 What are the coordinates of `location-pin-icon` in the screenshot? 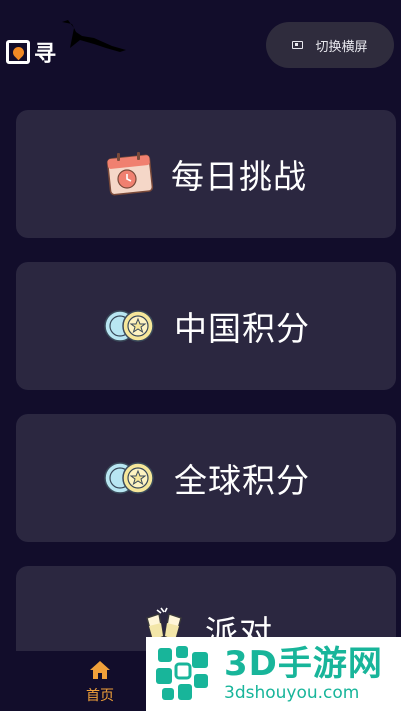 It's located at (18, 52).